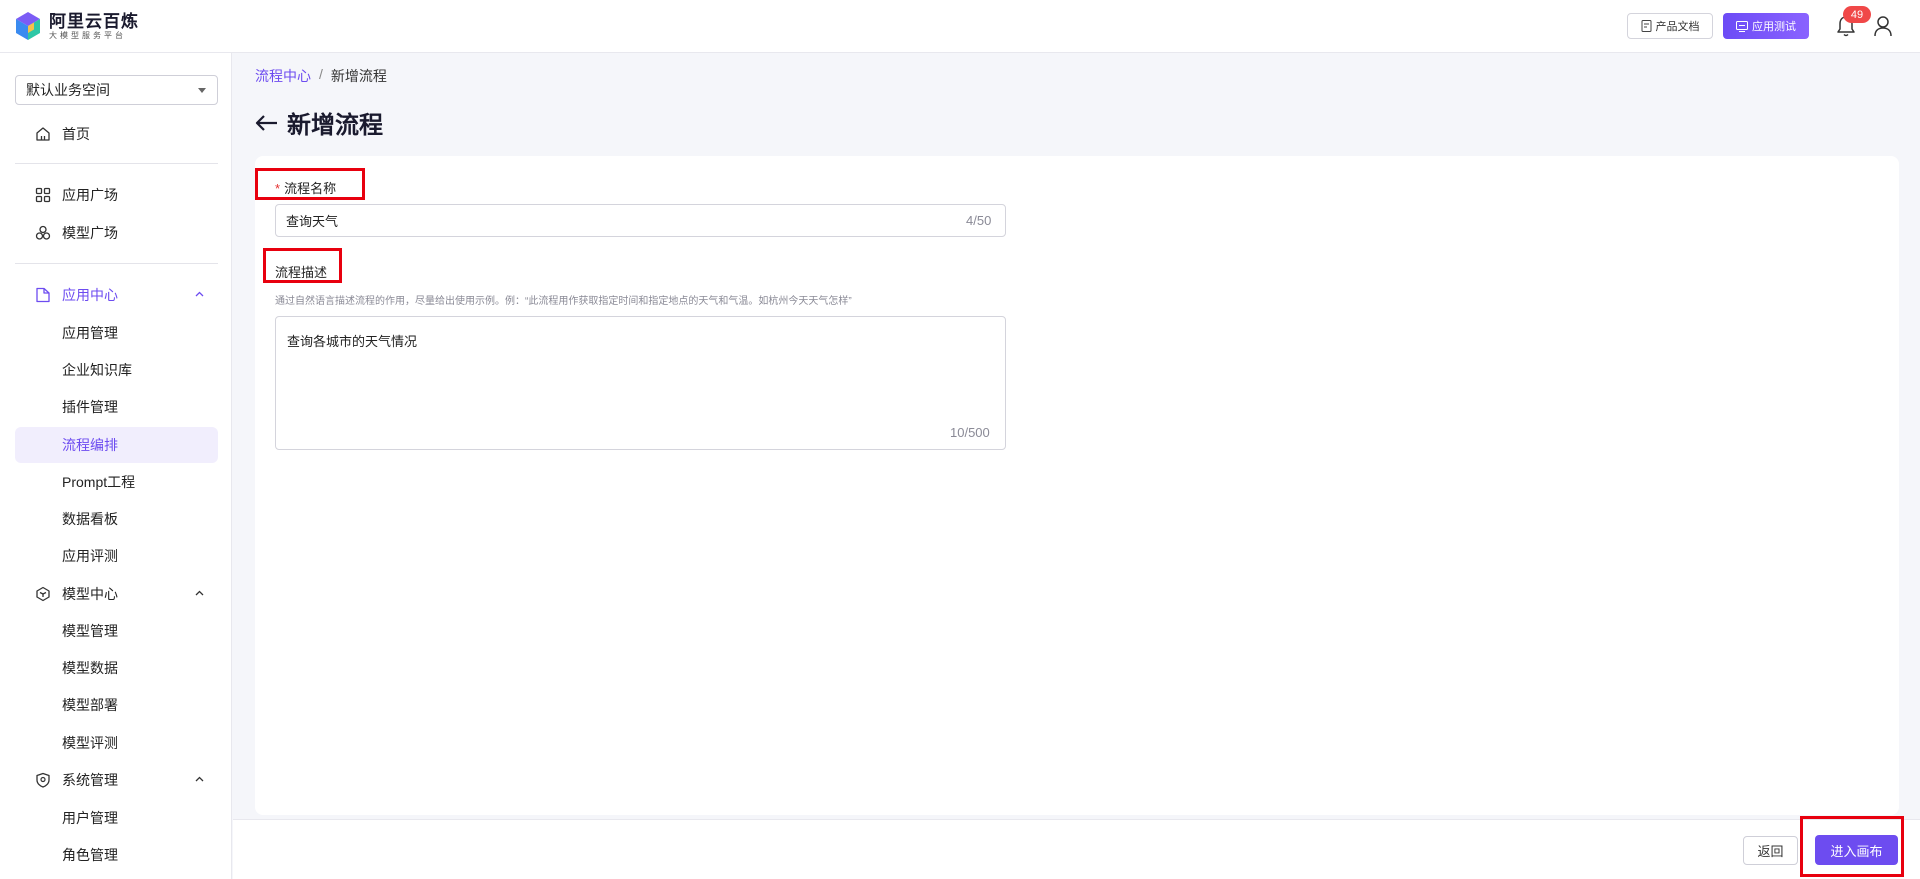 The width and height of the screenshot is (1920, 879). I want to click on sidebar-item-plugin-management: 插件管理, so click(116, 407).